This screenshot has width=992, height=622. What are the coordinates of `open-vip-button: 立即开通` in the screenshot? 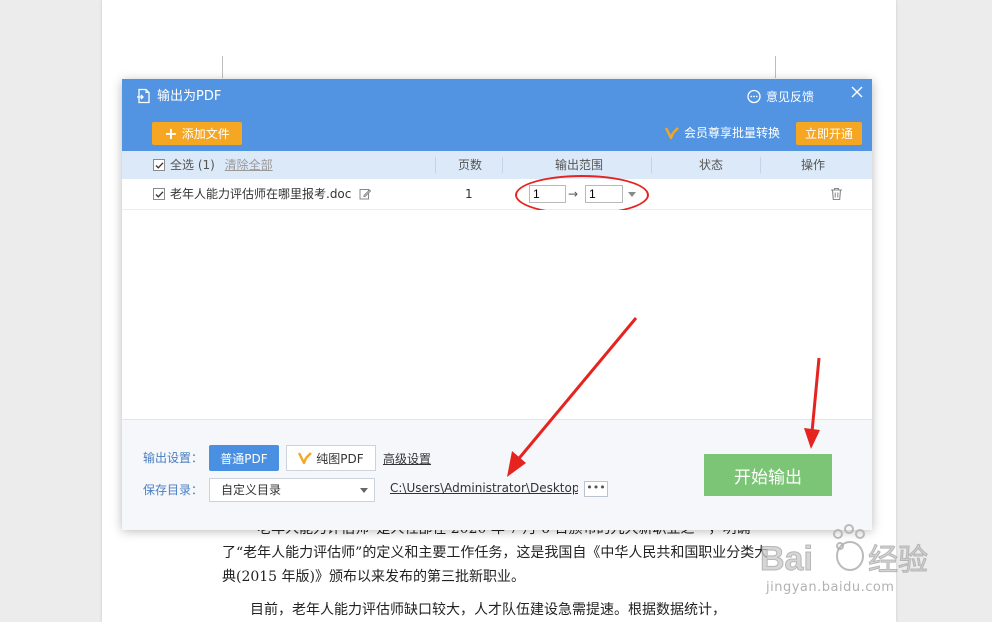 It's located at (829, 133).